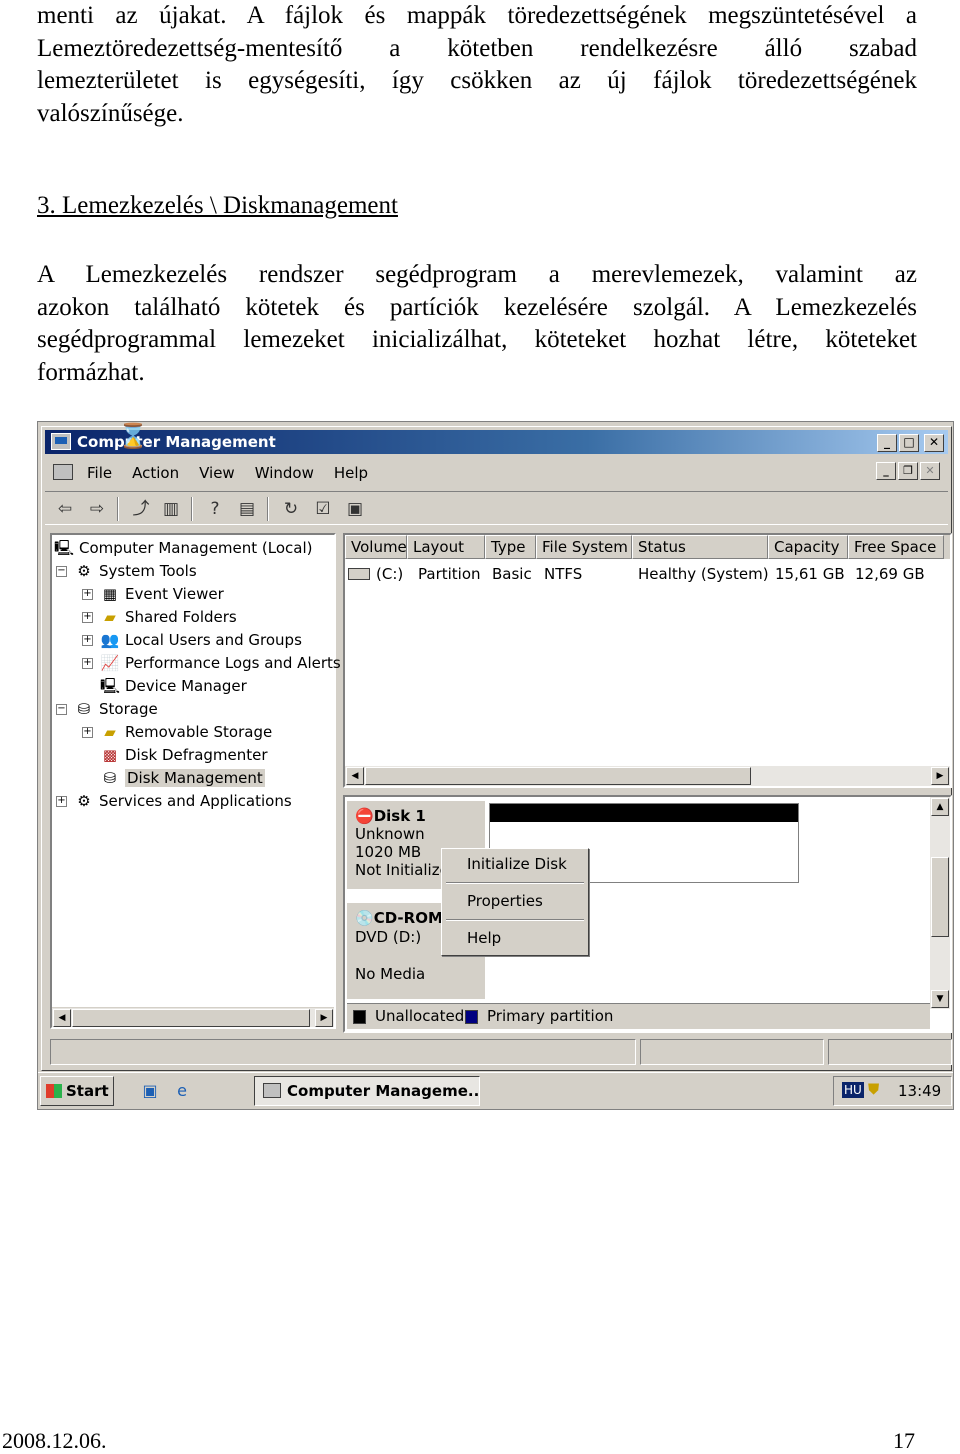 The height and width of the screenshot is (1454, 960). Describe the element at coordinates (54, 1091) in the screenshot. I see `windows-logo-icon` at that location.